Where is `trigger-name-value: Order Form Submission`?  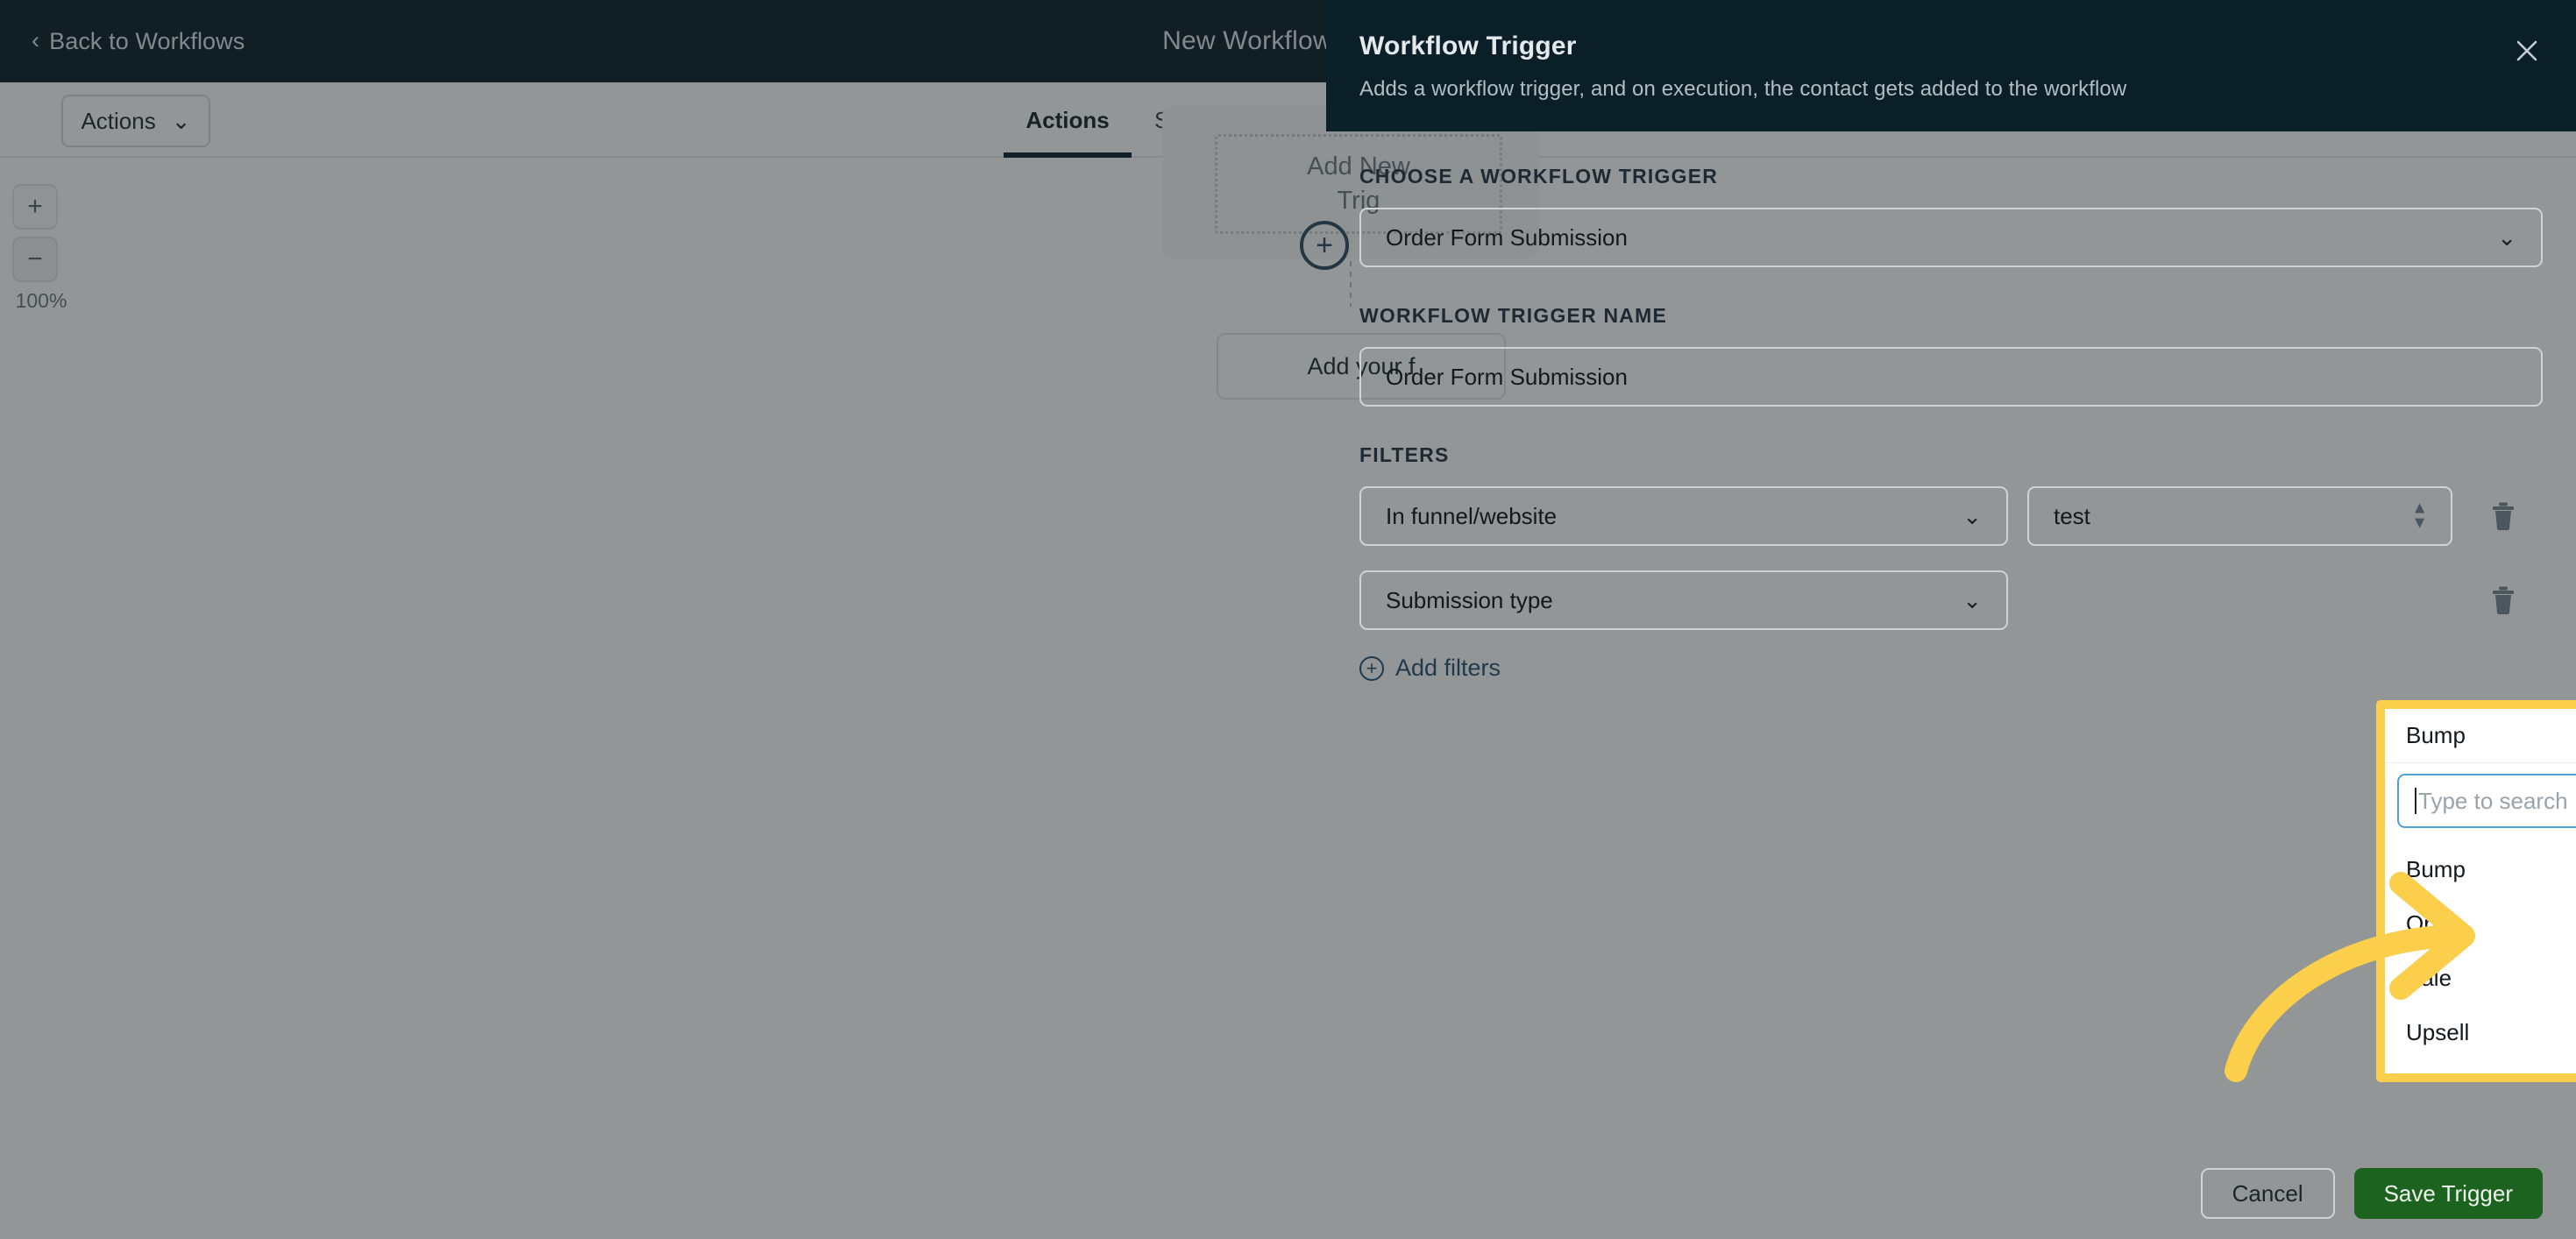
trigger-name-value: Order Form Submission is located at coordinates (1507, 376).